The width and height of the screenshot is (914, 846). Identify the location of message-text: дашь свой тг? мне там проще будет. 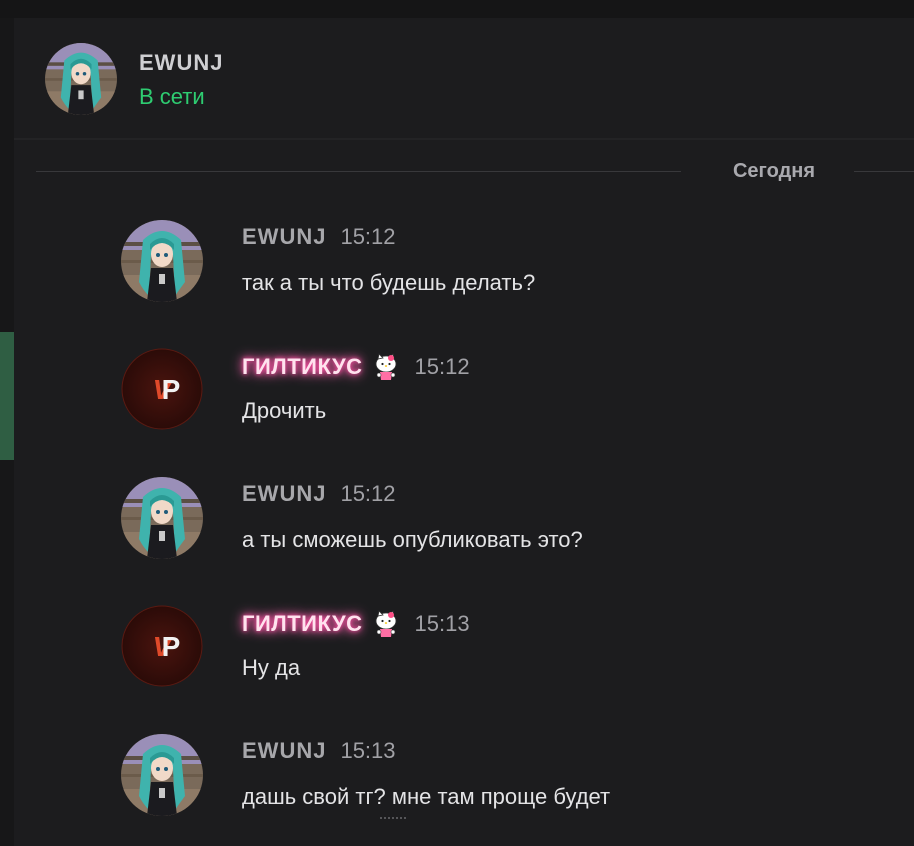
(426, 796).